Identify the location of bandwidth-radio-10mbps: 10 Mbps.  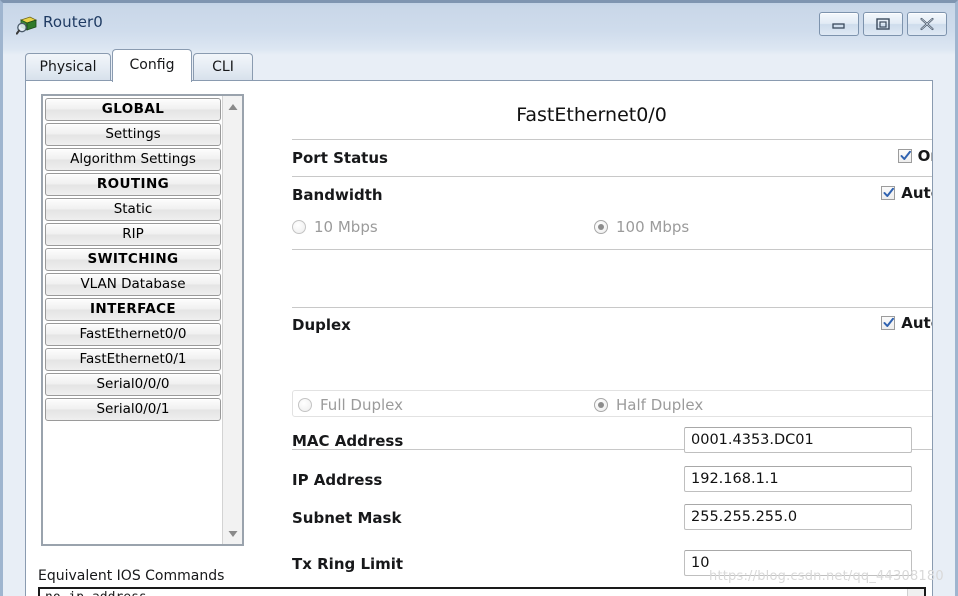
(335, 227).